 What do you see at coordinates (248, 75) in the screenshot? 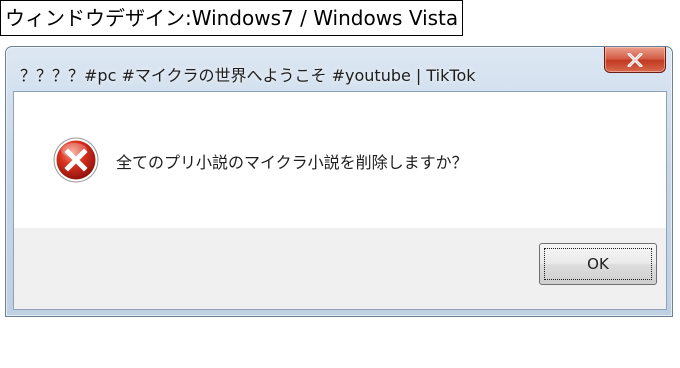
I see `window-title: ？？？？#pc #マイクラの世界へようこそ #youtube | TikTok` at bounding box center [248, 75].